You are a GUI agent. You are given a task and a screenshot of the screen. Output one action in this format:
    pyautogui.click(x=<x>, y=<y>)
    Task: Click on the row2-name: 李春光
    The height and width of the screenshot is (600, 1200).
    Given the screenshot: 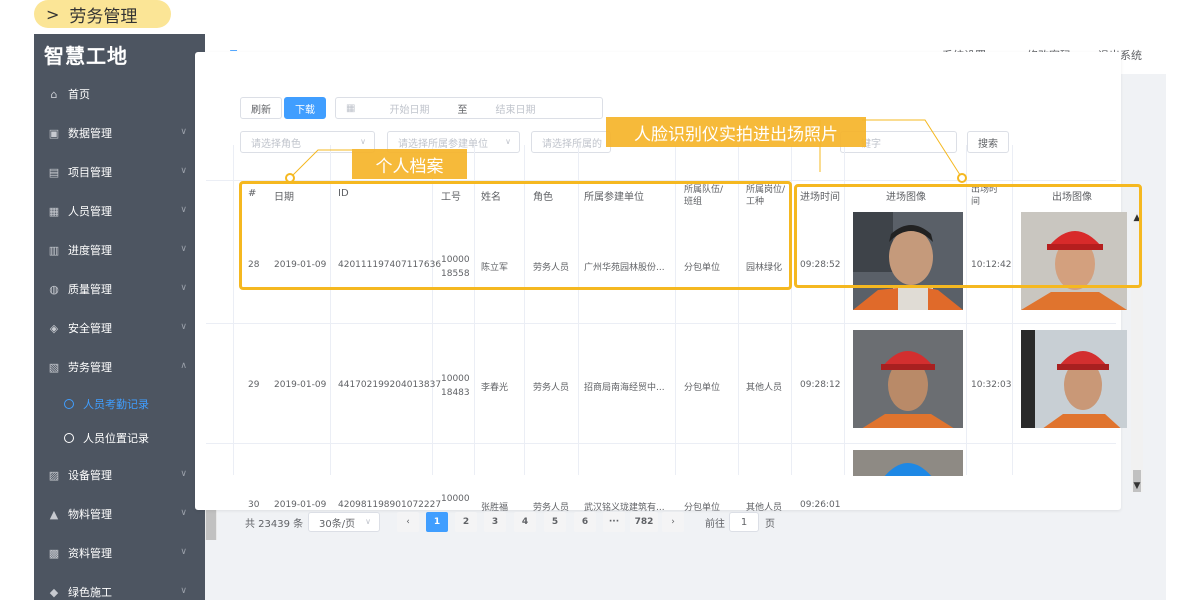 What is the action you would take?
    pyautogui.click(x=495, y=388)
    